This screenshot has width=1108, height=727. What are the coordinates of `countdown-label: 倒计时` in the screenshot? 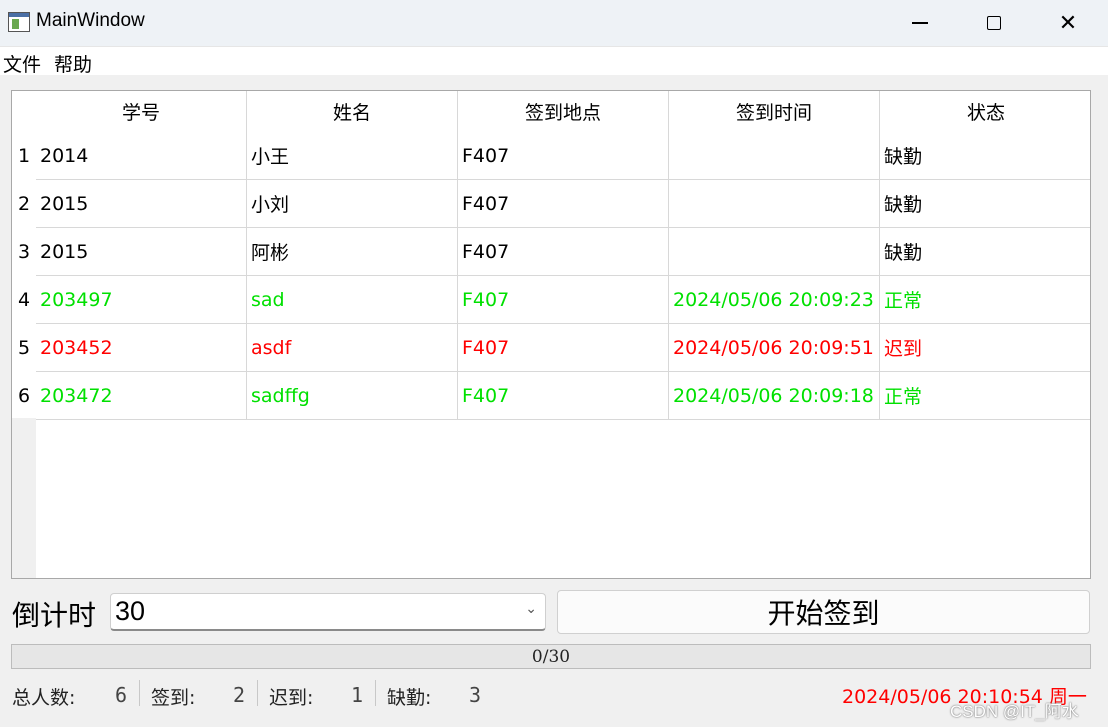 It's located at (54, 615).